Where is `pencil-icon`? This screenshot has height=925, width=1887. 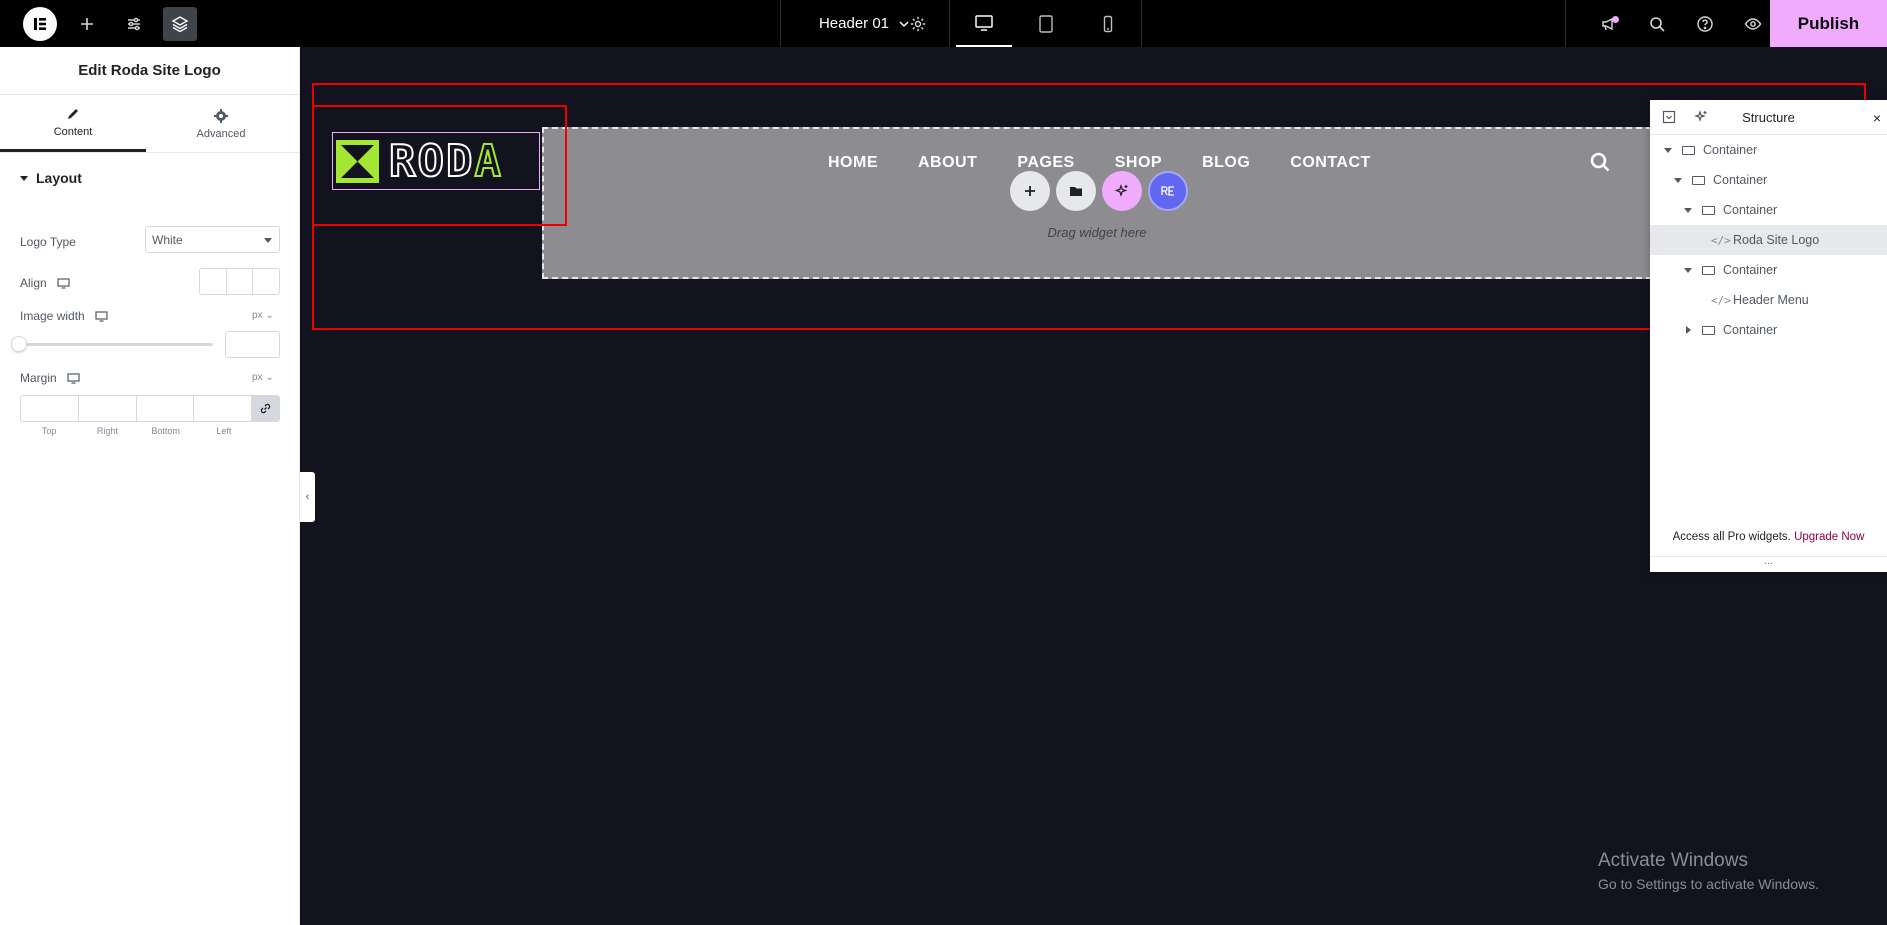 pencil-icon is located at coordinates (73, 114).